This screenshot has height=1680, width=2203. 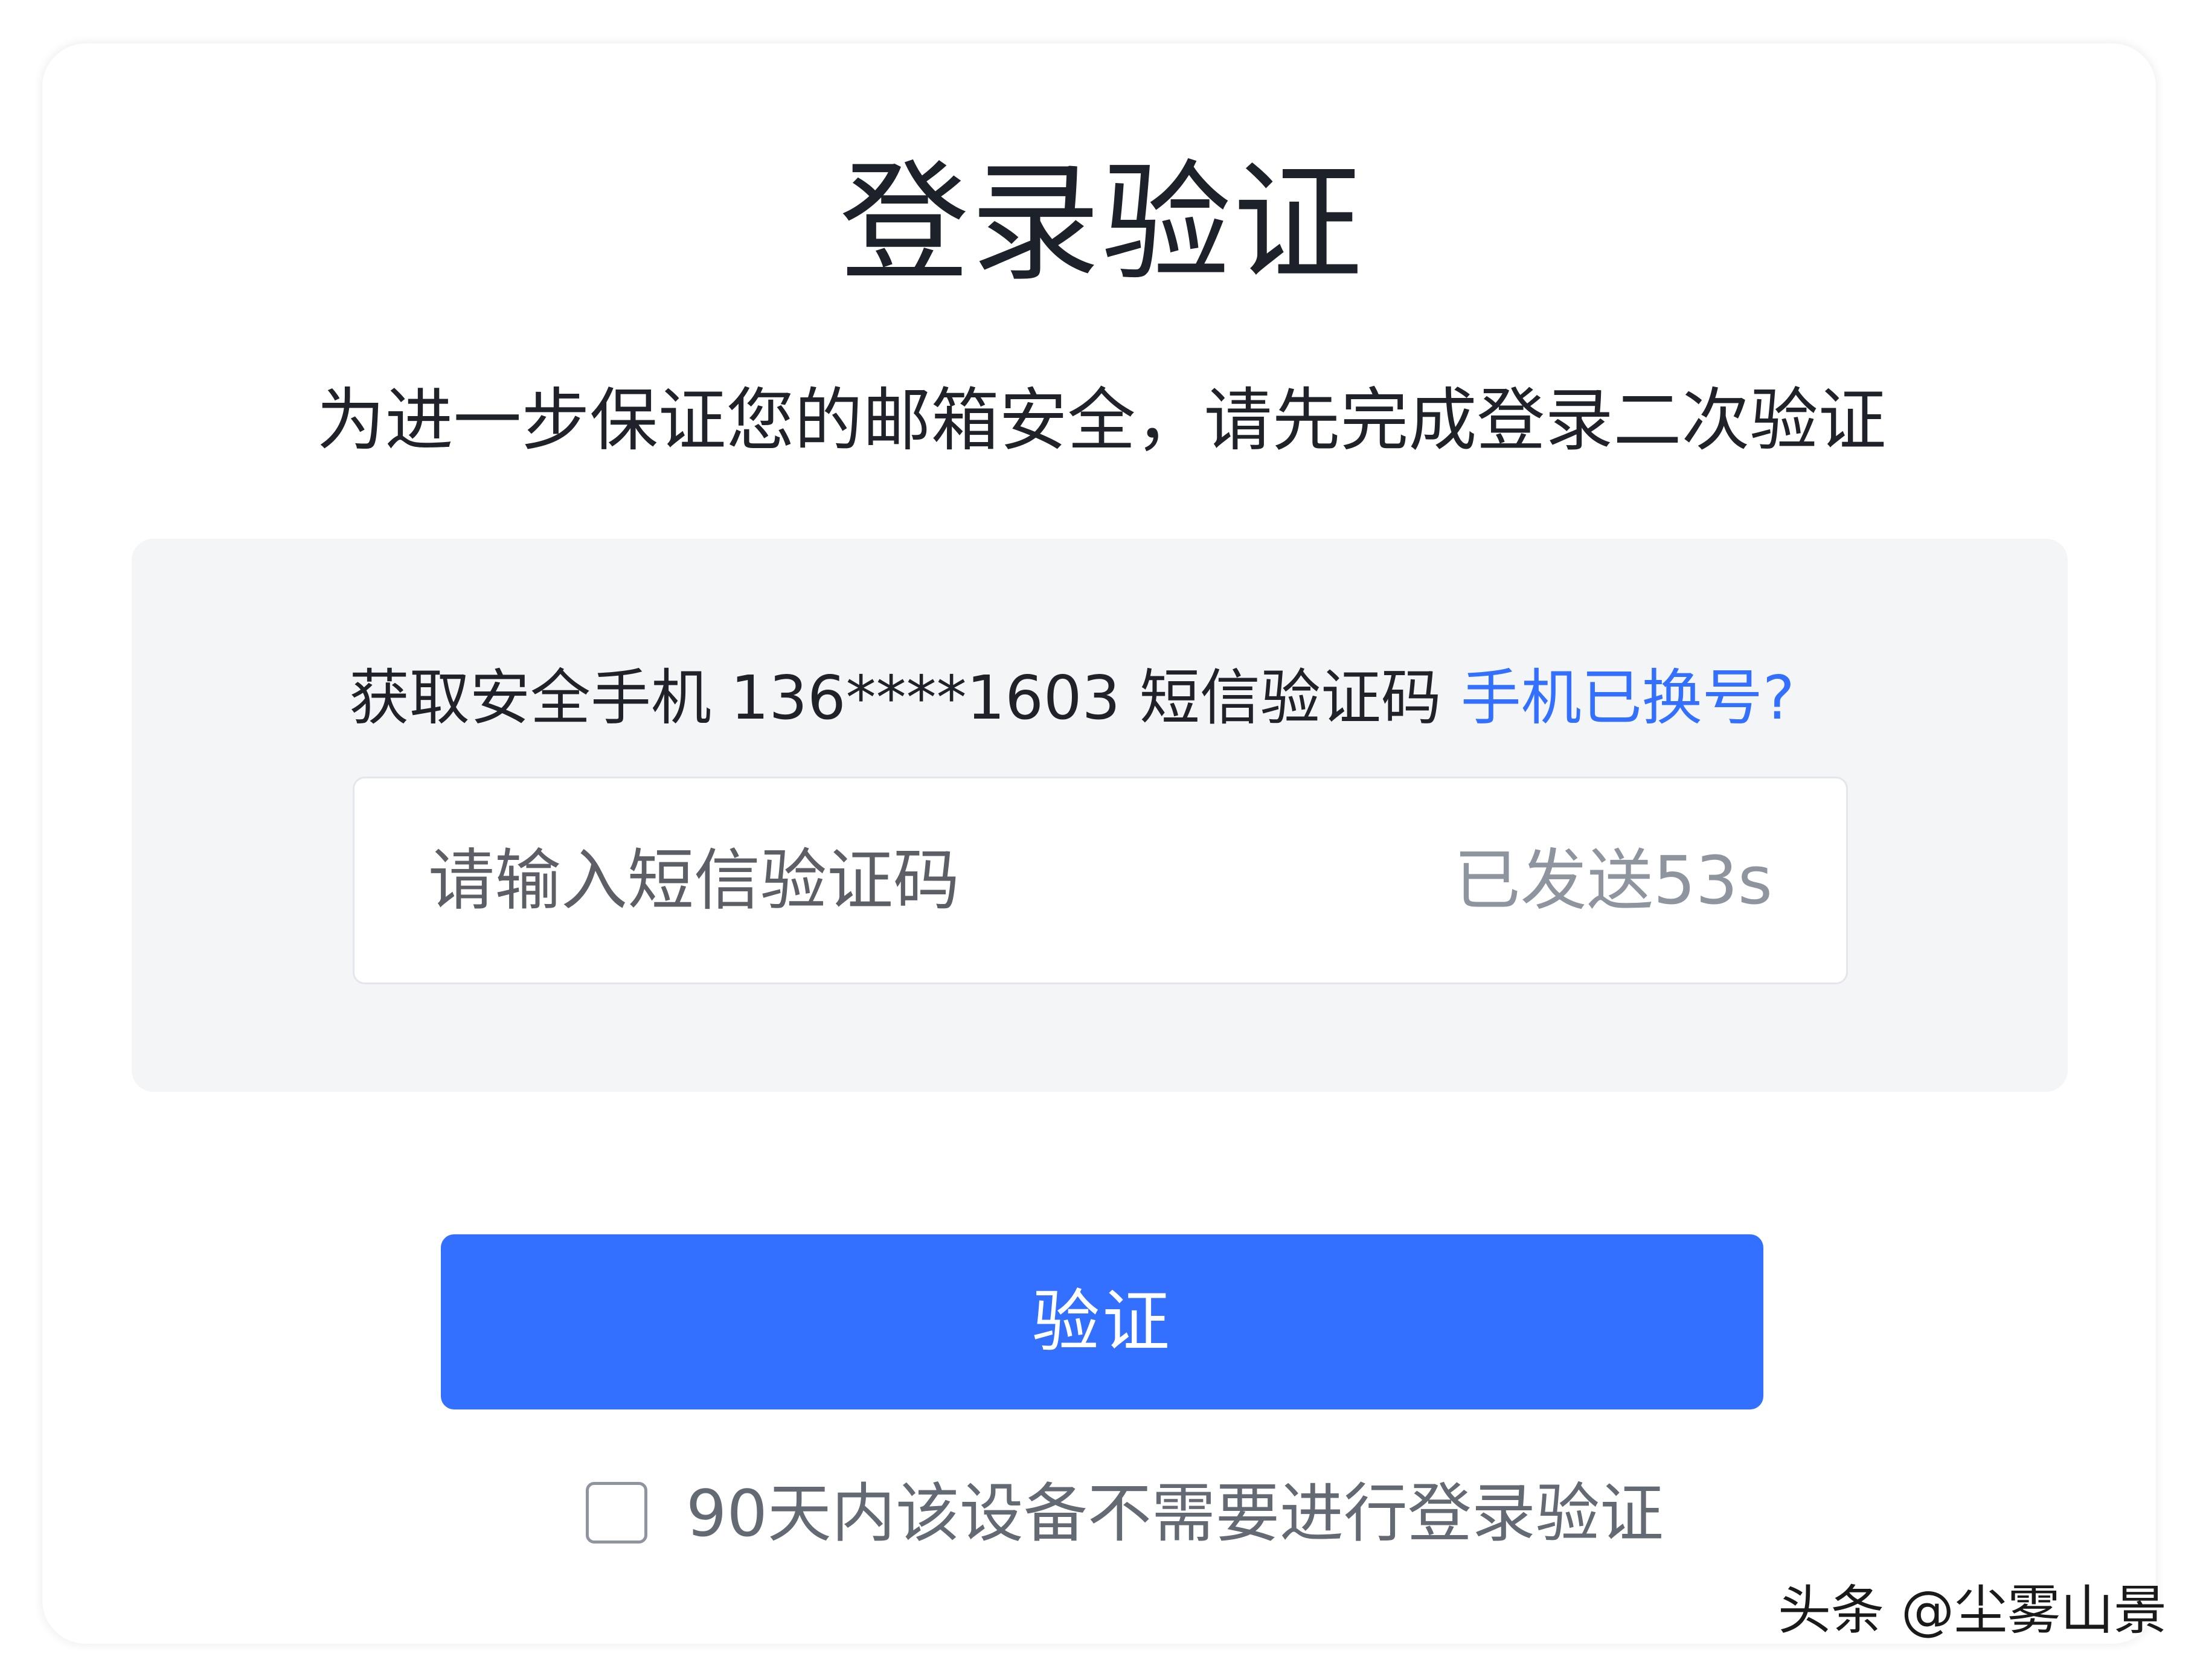 What do you see at coordinates (1101, 223) in the screenshot?
I see `page-title: 登录验证` at bounding box center [1101, 223].